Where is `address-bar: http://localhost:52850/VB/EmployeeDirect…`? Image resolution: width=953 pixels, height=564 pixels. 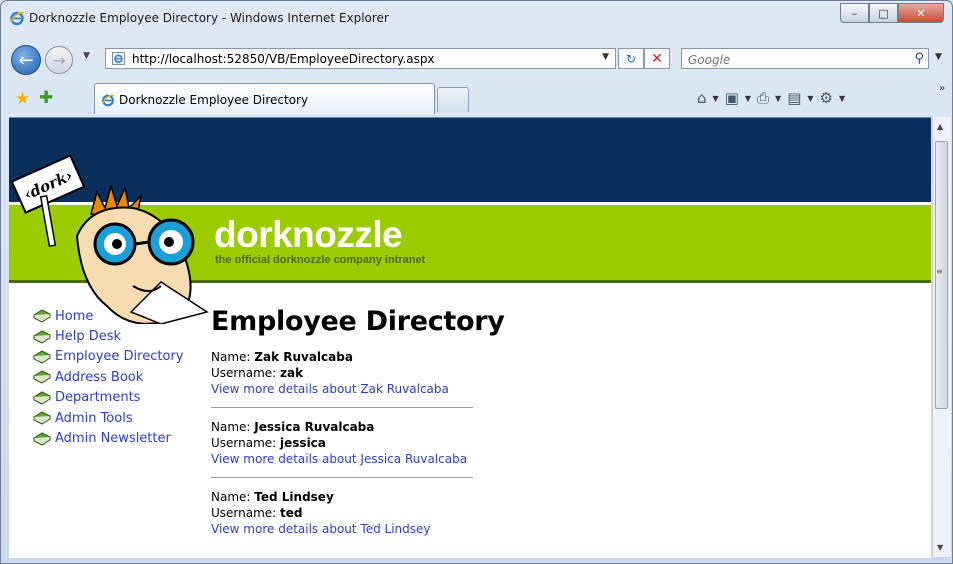
address-bar: http://localhost:52850/VB/EmployeeDirect… is located at coordinates (360, 58).